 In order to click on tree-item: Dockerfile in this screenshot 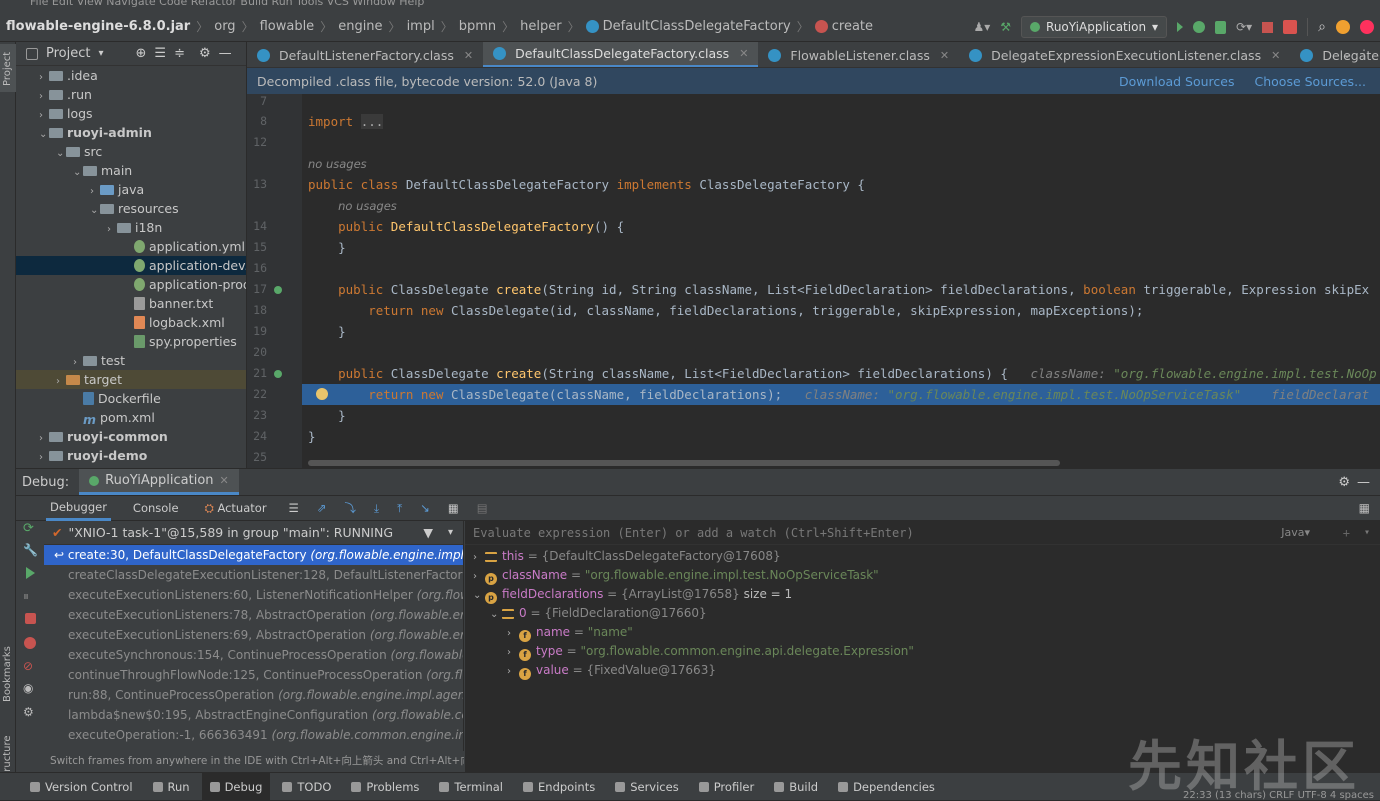, I will do `click(131, 398)`.